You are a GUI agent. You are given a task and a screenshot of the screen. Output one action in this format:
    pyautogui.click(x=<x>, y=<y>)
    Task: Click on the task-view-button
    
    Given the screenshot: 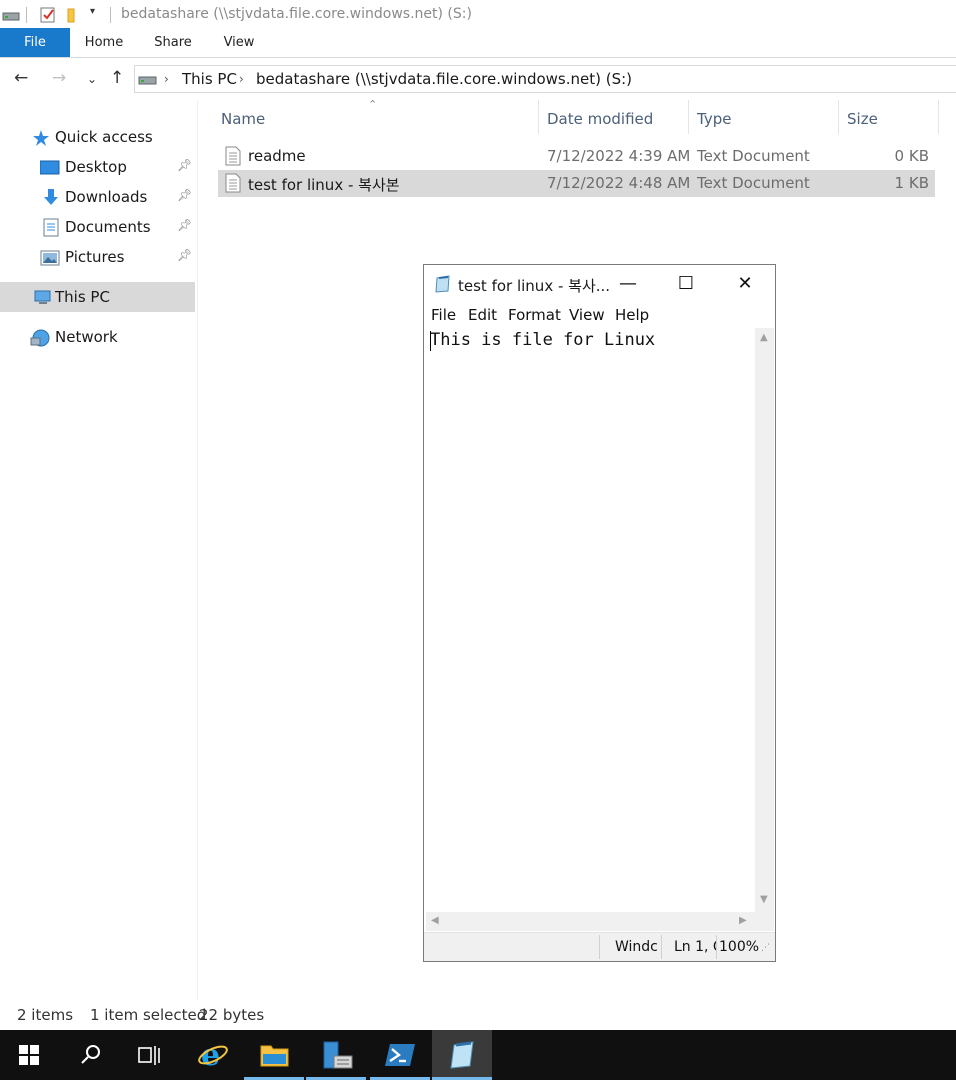 What is the action you would take?
    pyautogui.click(x=150, y=1055)
    